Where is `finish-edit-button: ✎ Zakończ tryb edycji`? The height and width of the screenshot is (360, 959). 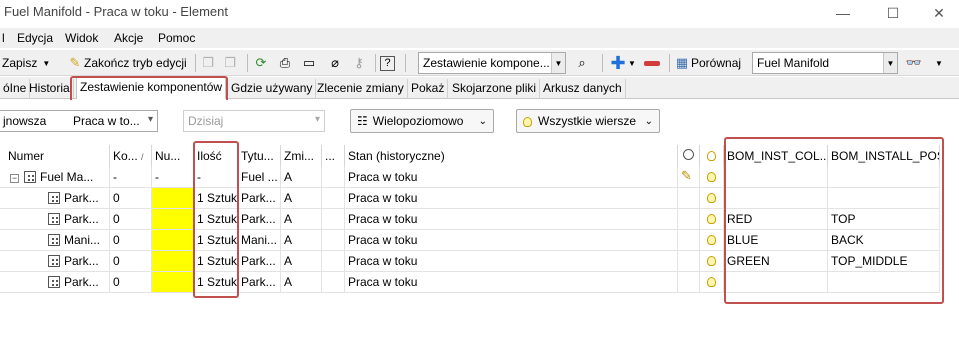 finish-edit-button: ✎ Zakończ tryb edycji is located at coordinates (126, 63).